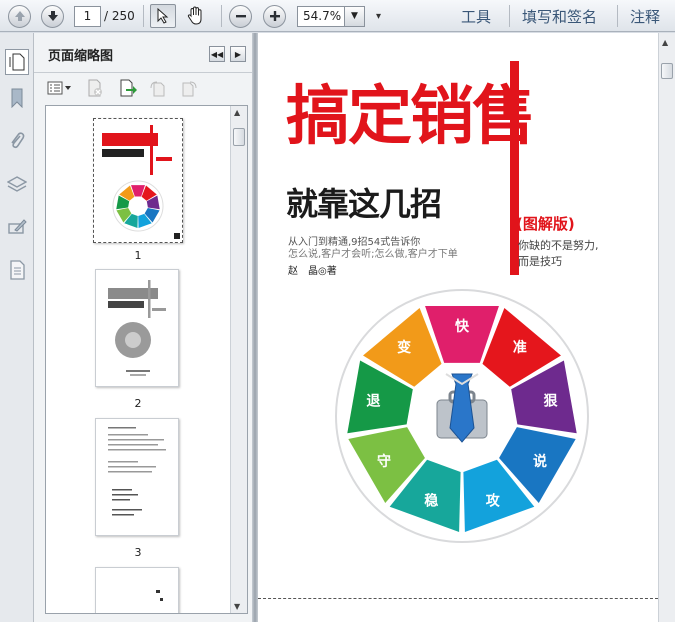  I want to click on panel-title: 页面缩略图, so click(81, 56).